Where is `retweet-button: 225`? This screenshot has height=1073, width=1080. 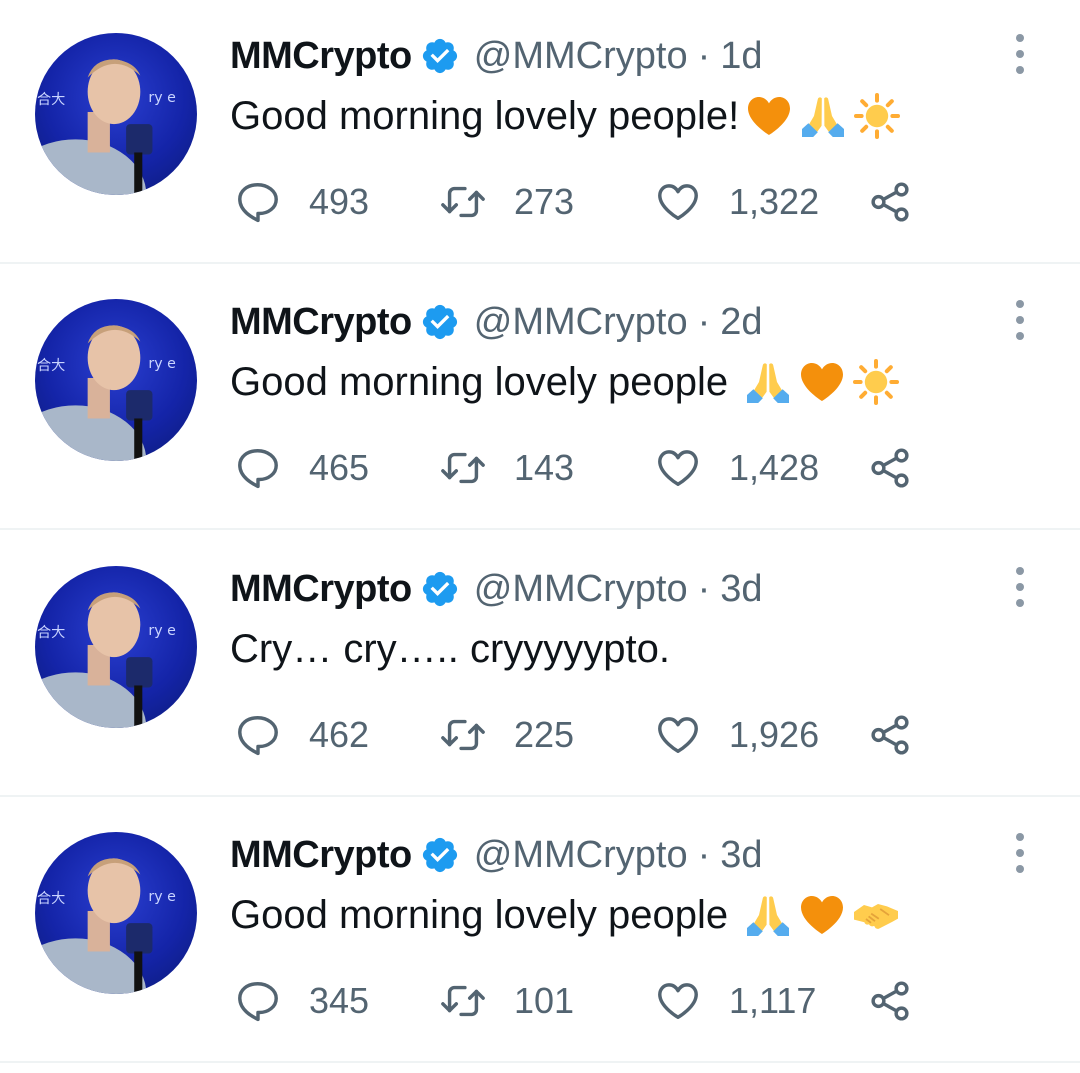 retweet-button: 225 is located at coordinates (507, 735).